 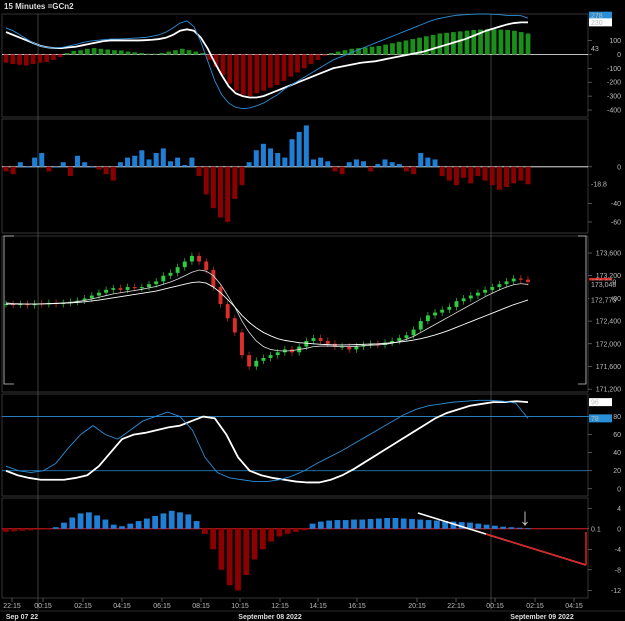 I want to click on tick-label: -100, so click(x=614, y=69).